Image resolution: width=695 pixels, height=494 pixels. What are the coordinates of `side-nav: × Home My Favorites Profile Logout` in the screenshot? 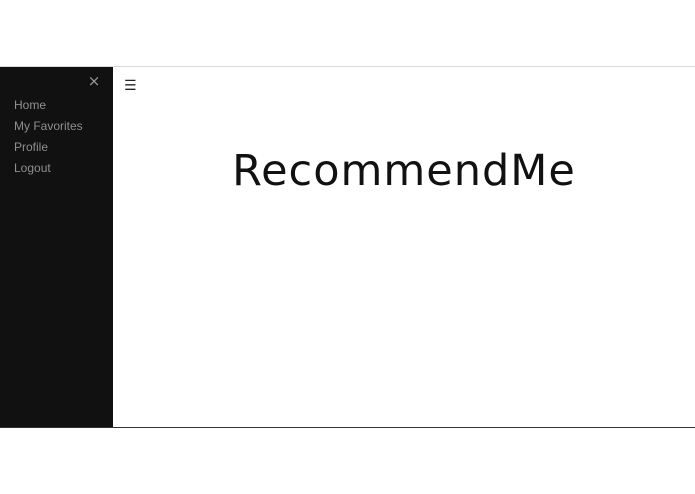 It's located at (56, 247).